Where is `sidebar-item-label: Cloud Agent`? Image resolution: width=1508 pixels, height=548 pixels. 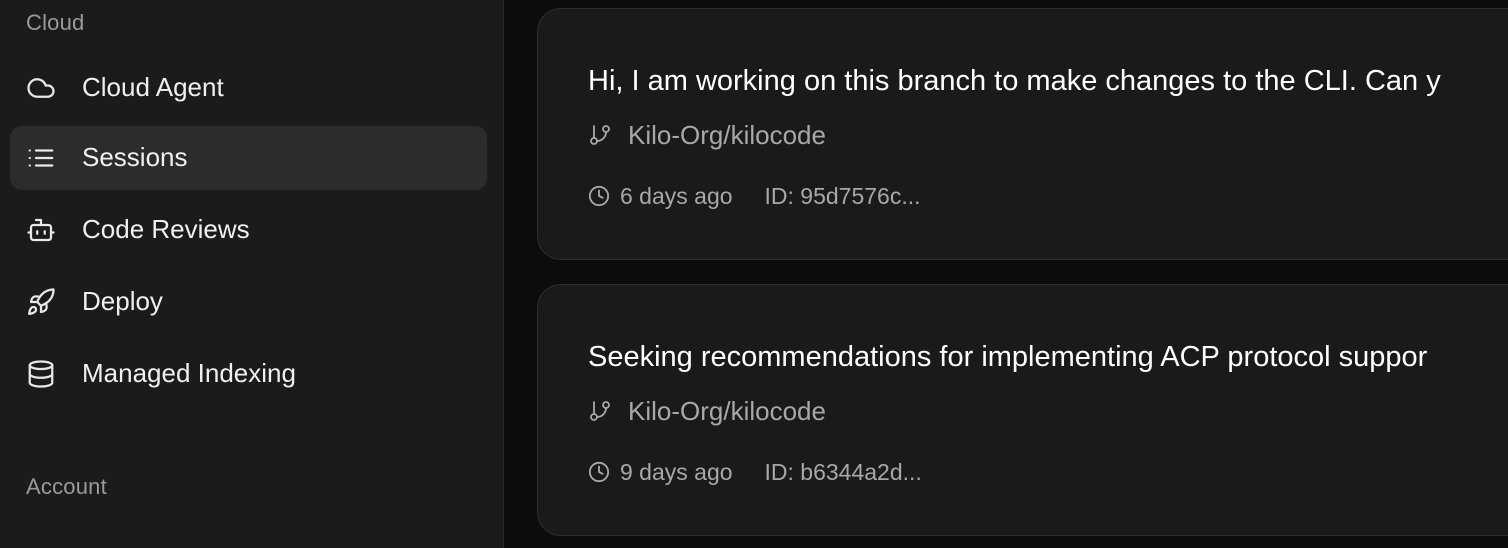 sidebar-item-label: Cloud Agent is located at coordinates (153, 87).